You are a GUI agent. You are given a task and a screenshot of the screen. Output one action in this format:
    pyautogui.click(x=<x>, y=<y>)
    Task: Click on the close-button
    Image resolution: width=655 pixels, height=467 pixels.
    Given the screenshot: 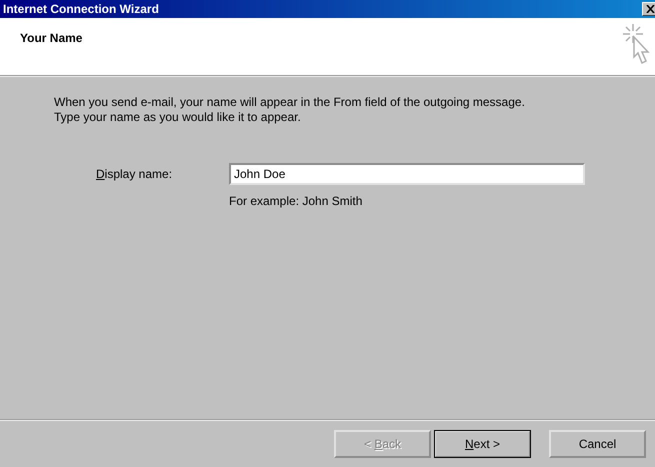 What is the action you would take?
    pyautogui.click(x=648, y=9)
    